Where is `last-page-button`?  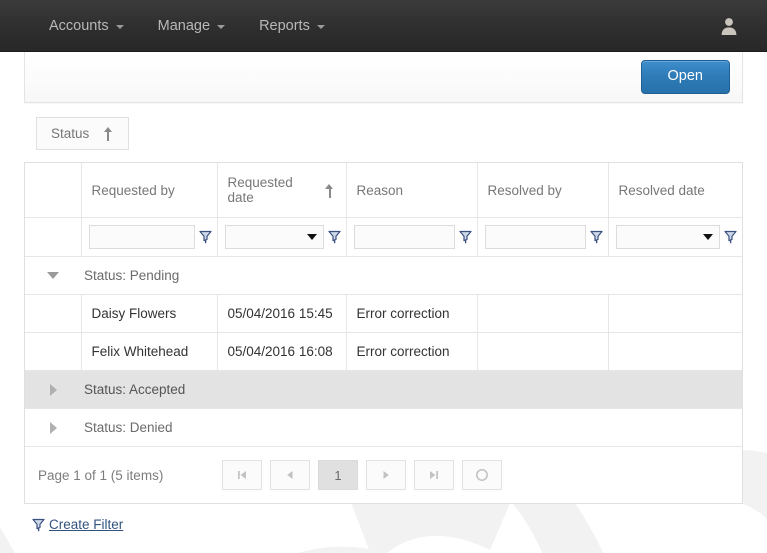
last-page-button is located at coordinates (434, 475).